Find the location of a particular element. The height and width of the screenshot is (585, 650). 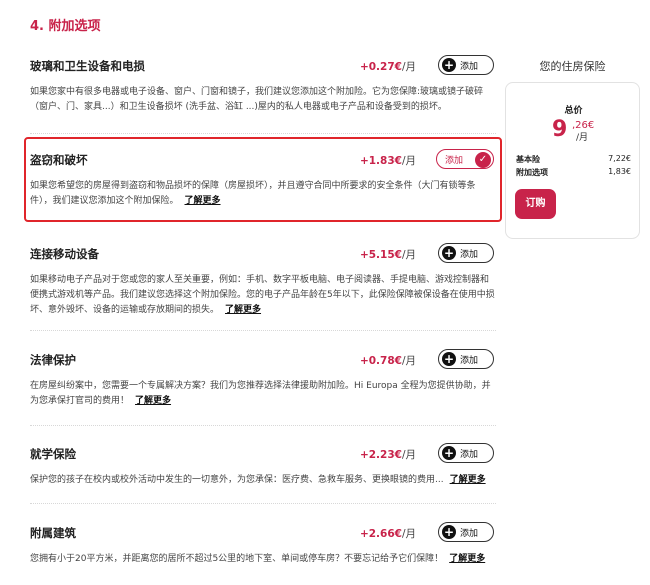

addon-value: 1,83€ is located at coordinates (619, 171).